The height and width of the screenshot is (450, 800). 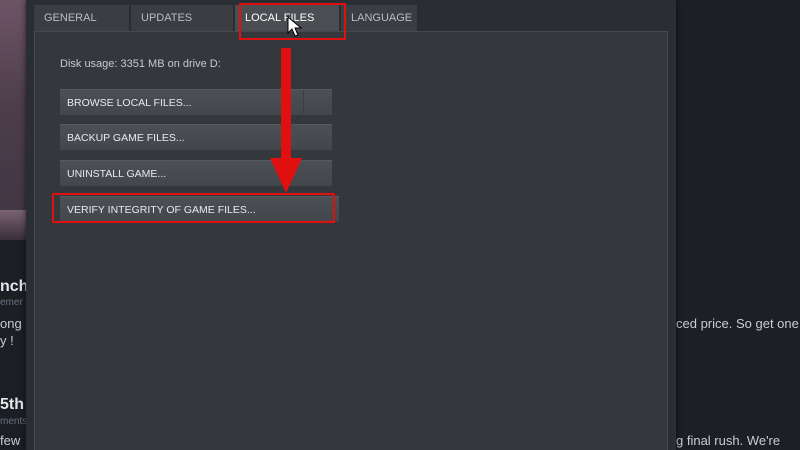 What do you see at coordinates (11, 302) in the screenshot?
I see `bg-news-subtitle-1: emer` at bounding box center [11, 302].